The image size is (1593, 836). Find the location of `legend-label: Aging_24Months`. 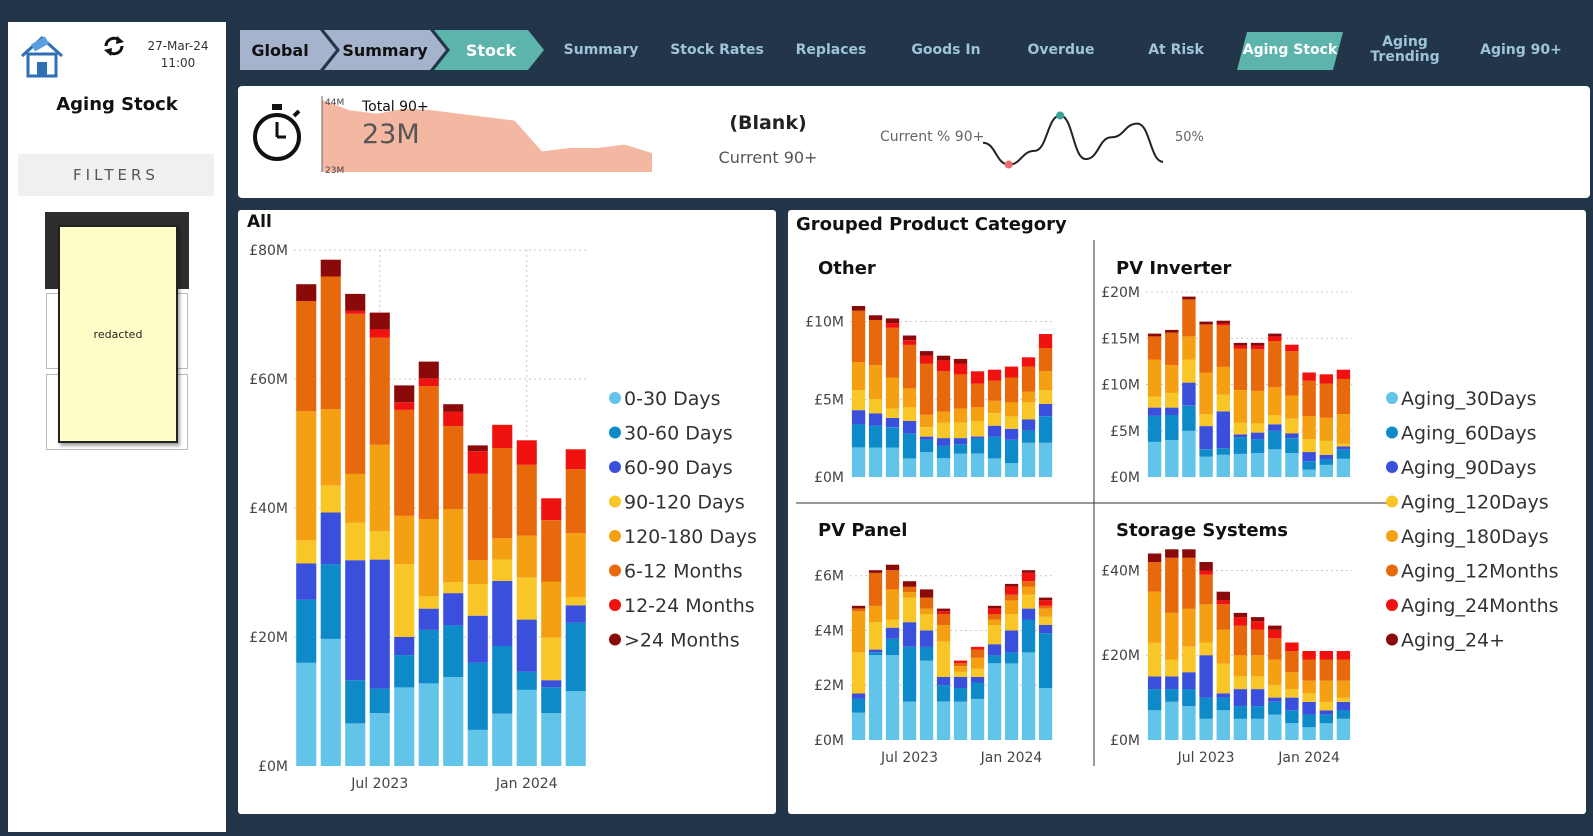

legend-label: Aging_24Months is located at coordinates (1480, 606).